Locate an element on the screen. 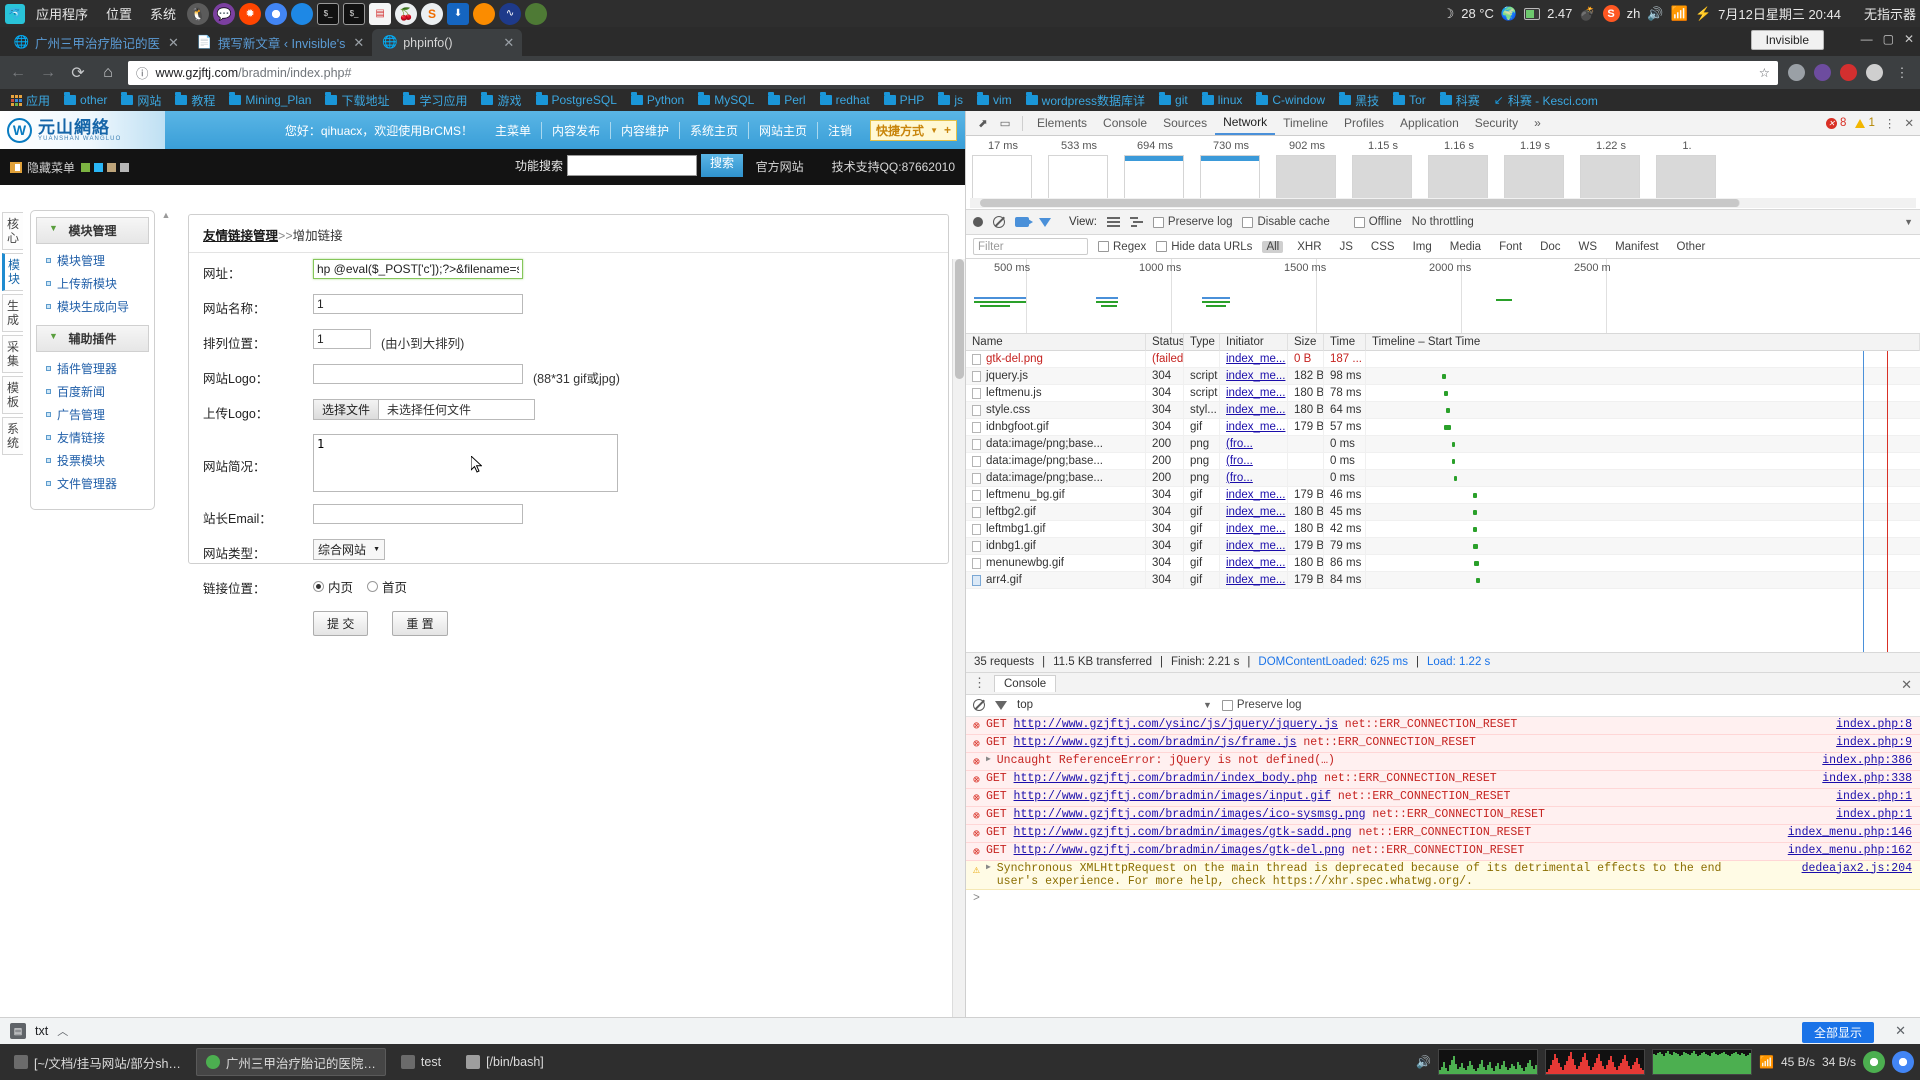  bookmark-perl: Perl is located at coordinates (786, 99).